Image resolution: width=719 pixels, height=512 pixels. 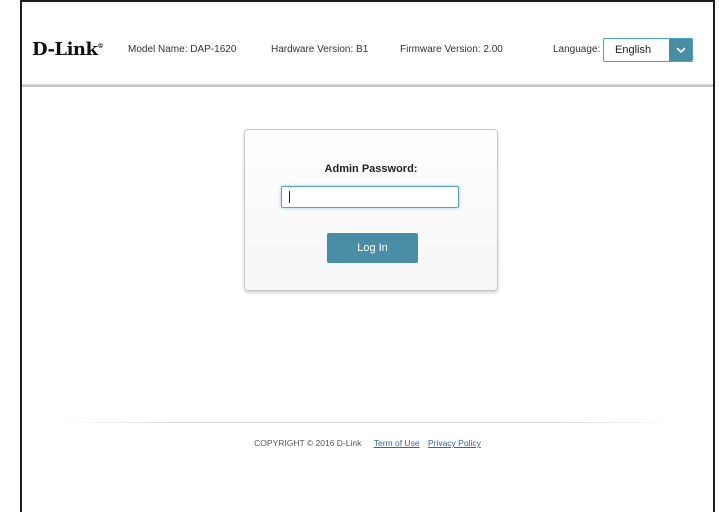 I want to click on firmware-version: Firmware Version: 2.00, so click(x=451, y=49).